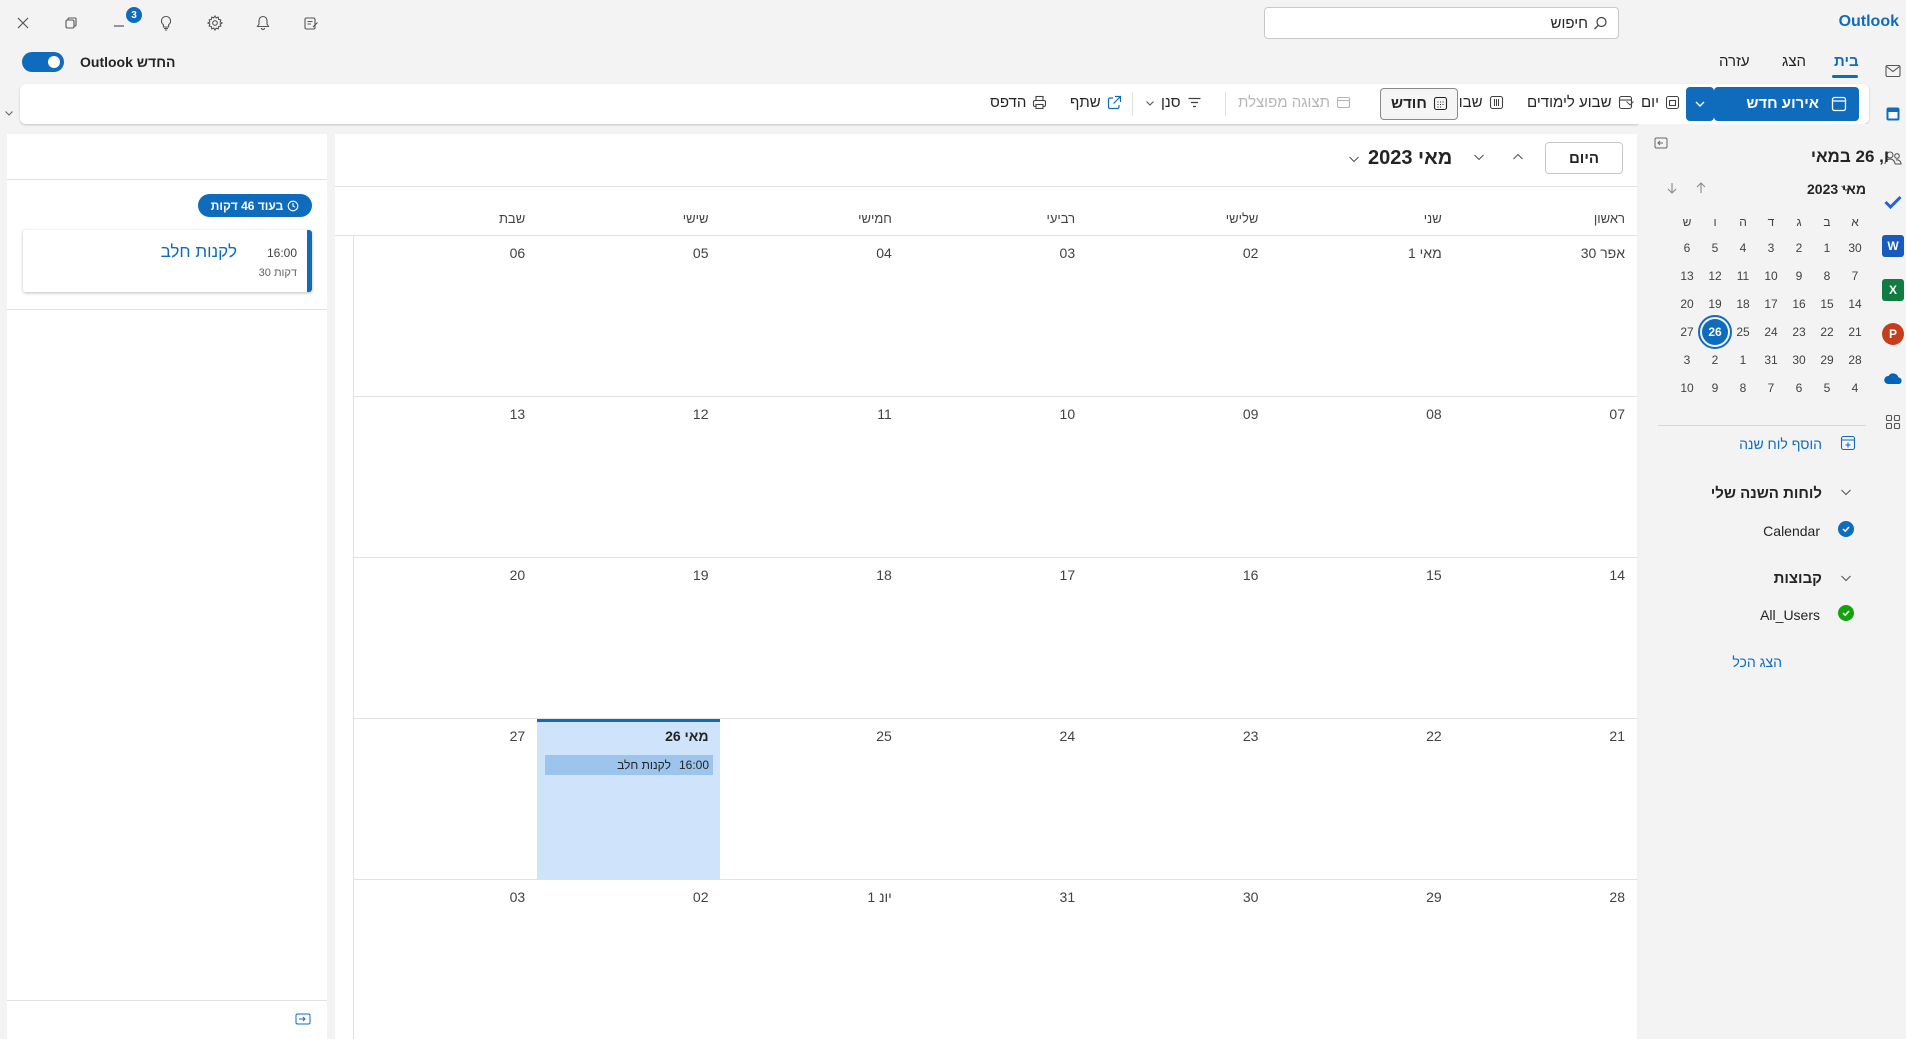  Describe the element at coordinates (1603, 253) in the screenshot. I see `day-cell-date: 30 אפר` at that location.